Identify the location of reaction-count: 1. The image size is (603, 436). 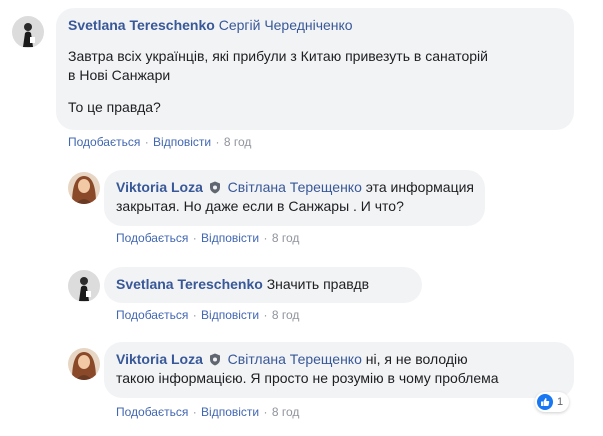
(552, 402).